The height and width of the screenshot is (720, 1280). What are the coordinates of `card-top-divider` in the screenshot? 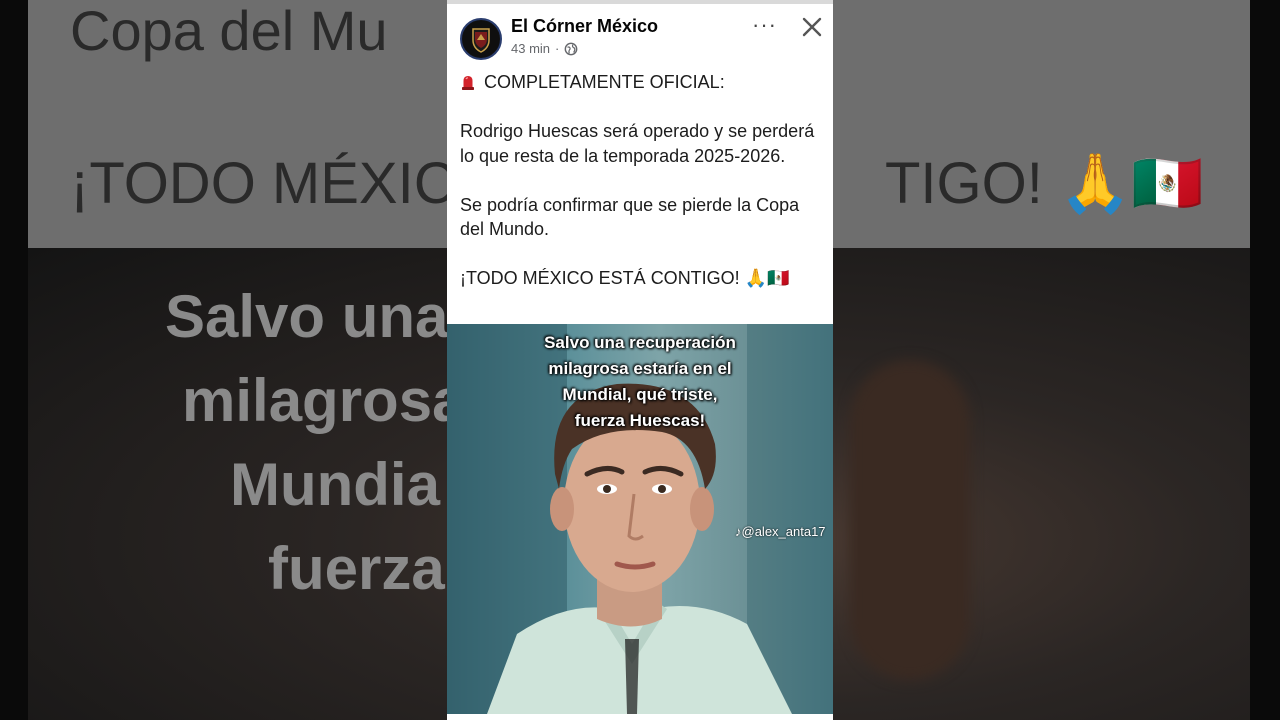 It's located at (640, 2).